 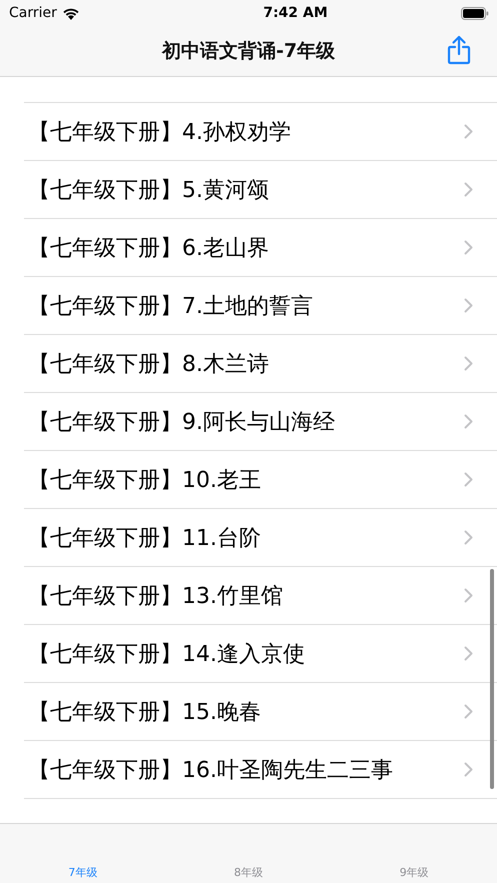 What do you see at coordinates (260, 248) in the screenshot?
I see `list-item: 【七年级下册】6.老山界` at bounding box center [260, 248].